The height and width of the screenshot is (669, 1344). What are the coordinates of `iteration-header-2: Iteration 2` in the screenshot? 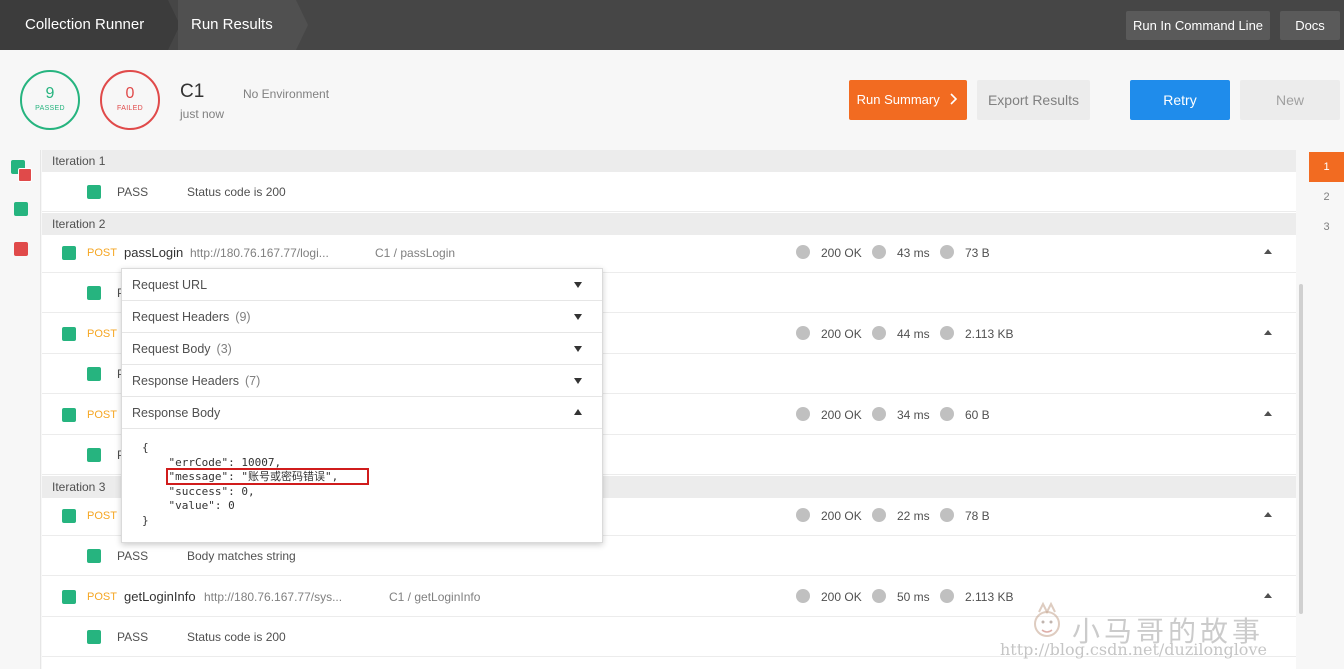 It's located at (669, 224).